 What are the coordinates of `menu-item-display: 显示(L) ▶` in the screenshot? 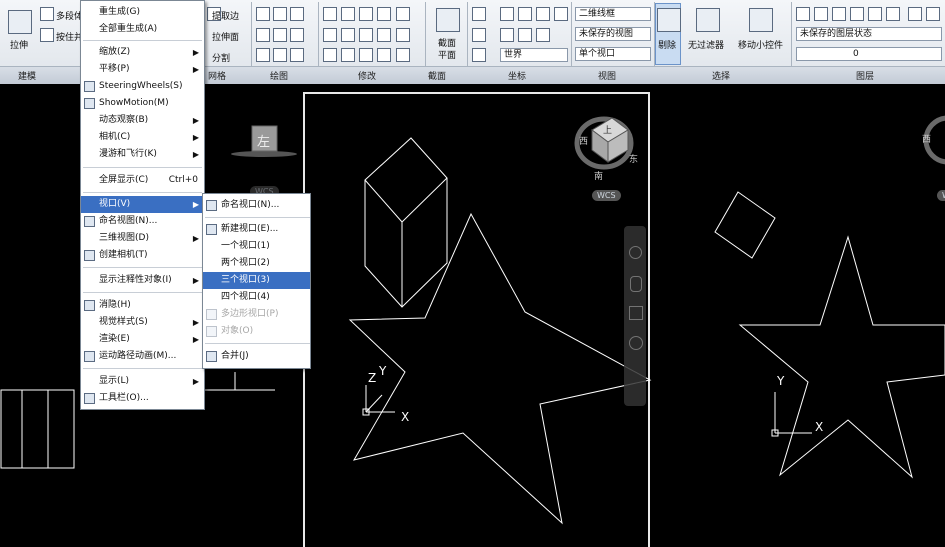 It's located at (142, 381).